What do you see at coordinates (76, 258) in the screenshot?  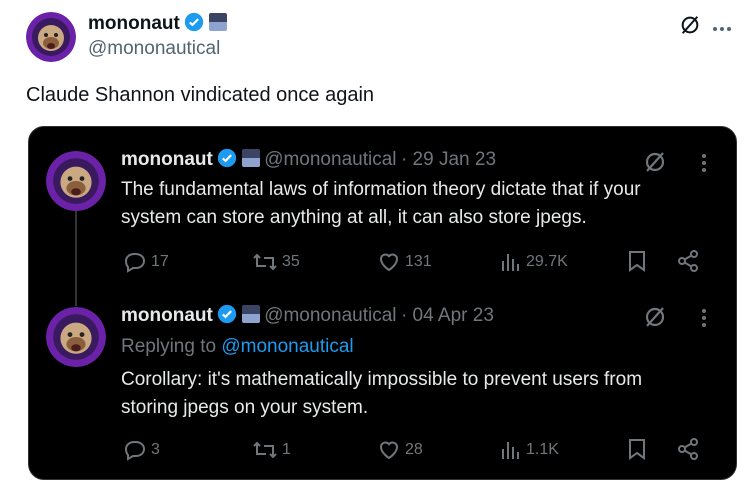 I see `thread-connector` at bounding box center [76, 258].